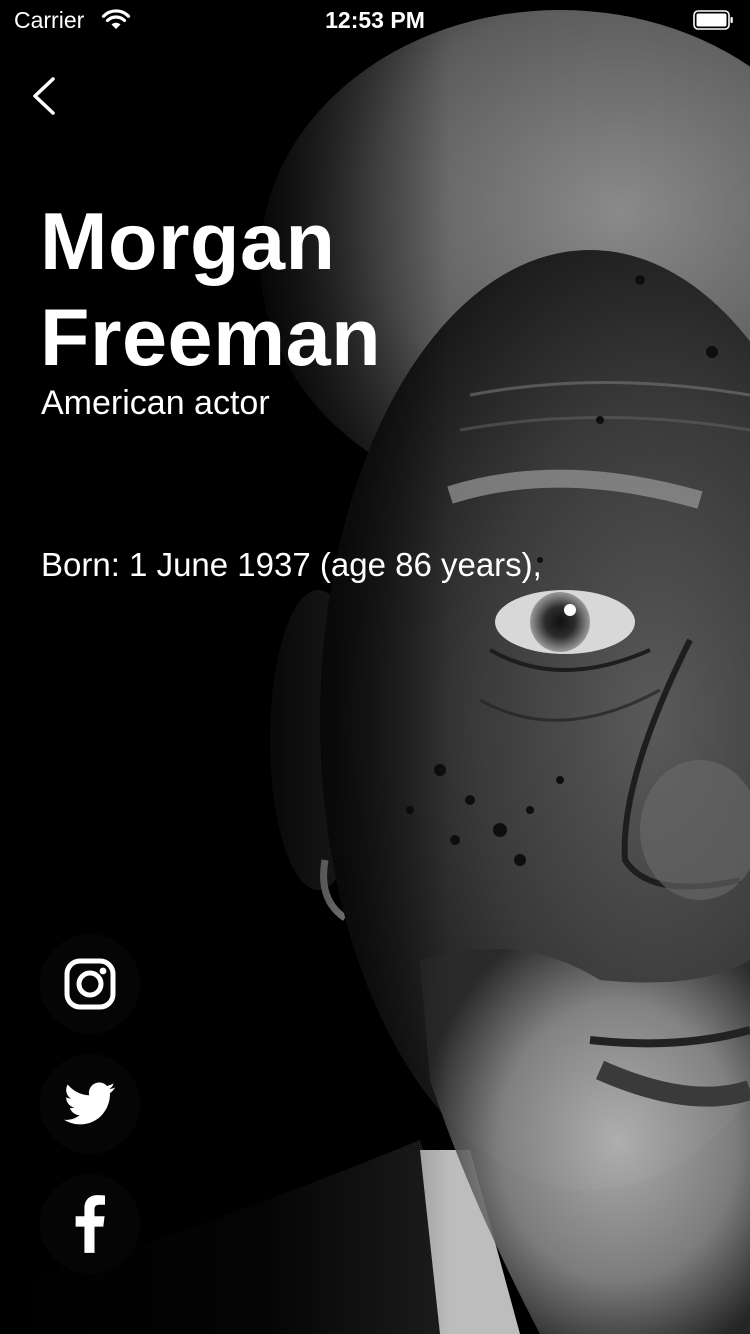  I want to click on back-button, so click(46, 96).